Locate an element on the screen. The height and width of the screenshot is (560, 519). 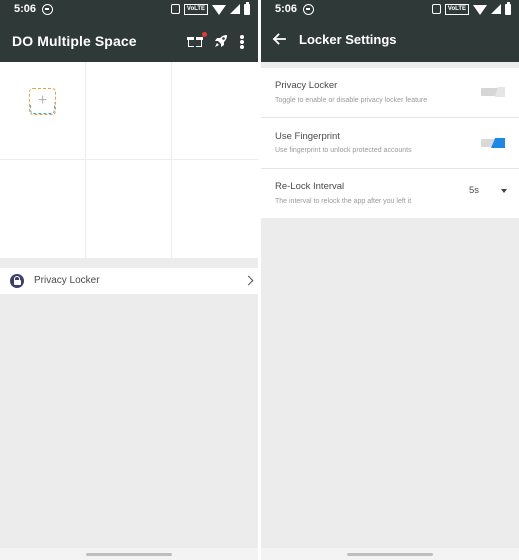
lock-icon is located at coordinates (17, 281).